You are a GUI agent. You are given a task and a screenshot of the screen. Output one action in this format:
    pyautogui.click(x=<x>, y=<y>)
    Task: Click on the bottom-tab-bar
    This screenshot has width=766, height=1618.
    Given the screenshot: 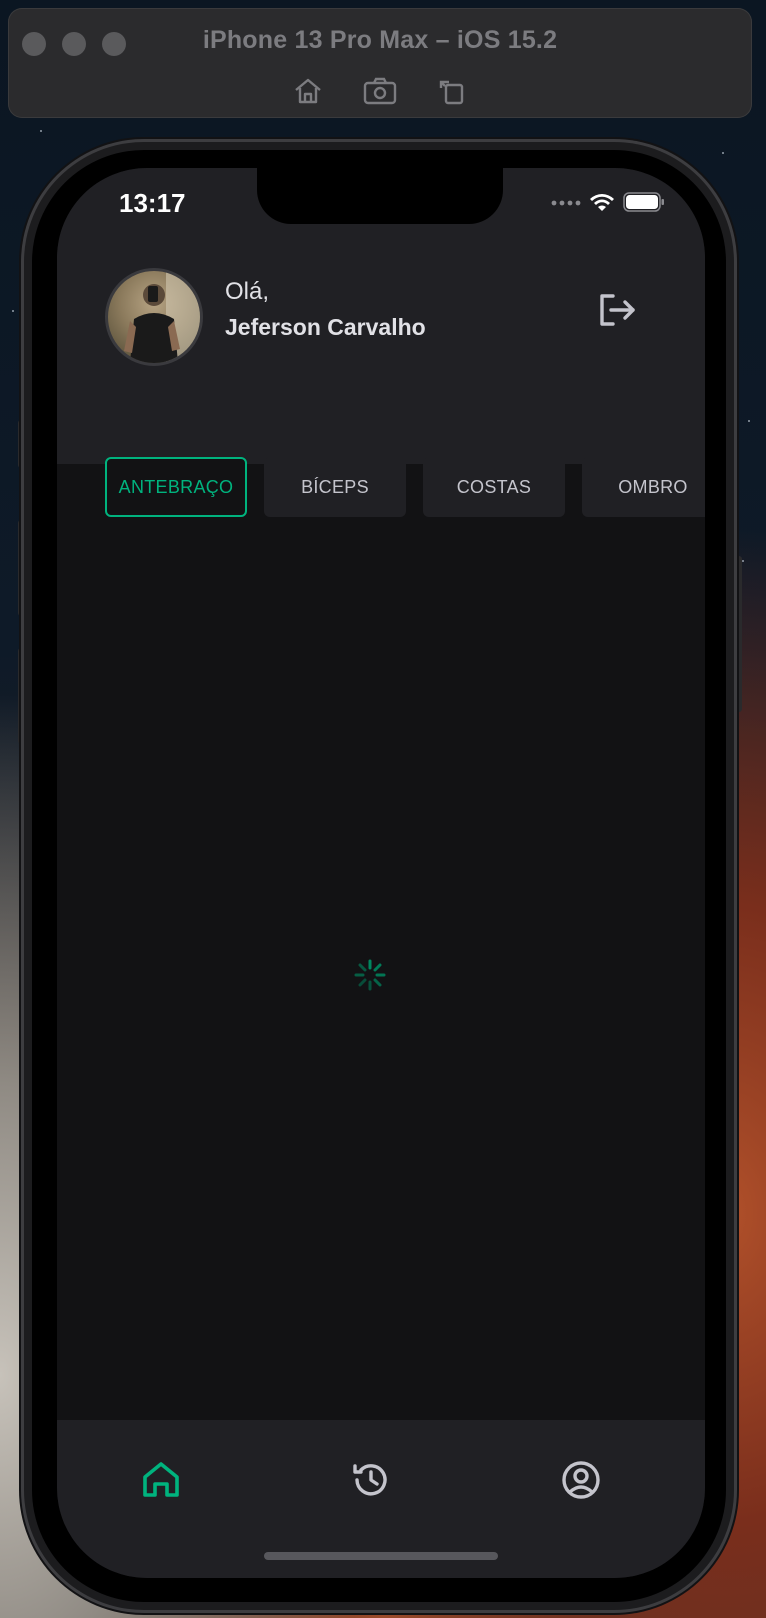 What is the action you would take?
    pyautogui.click(x=381, y=1499)
    